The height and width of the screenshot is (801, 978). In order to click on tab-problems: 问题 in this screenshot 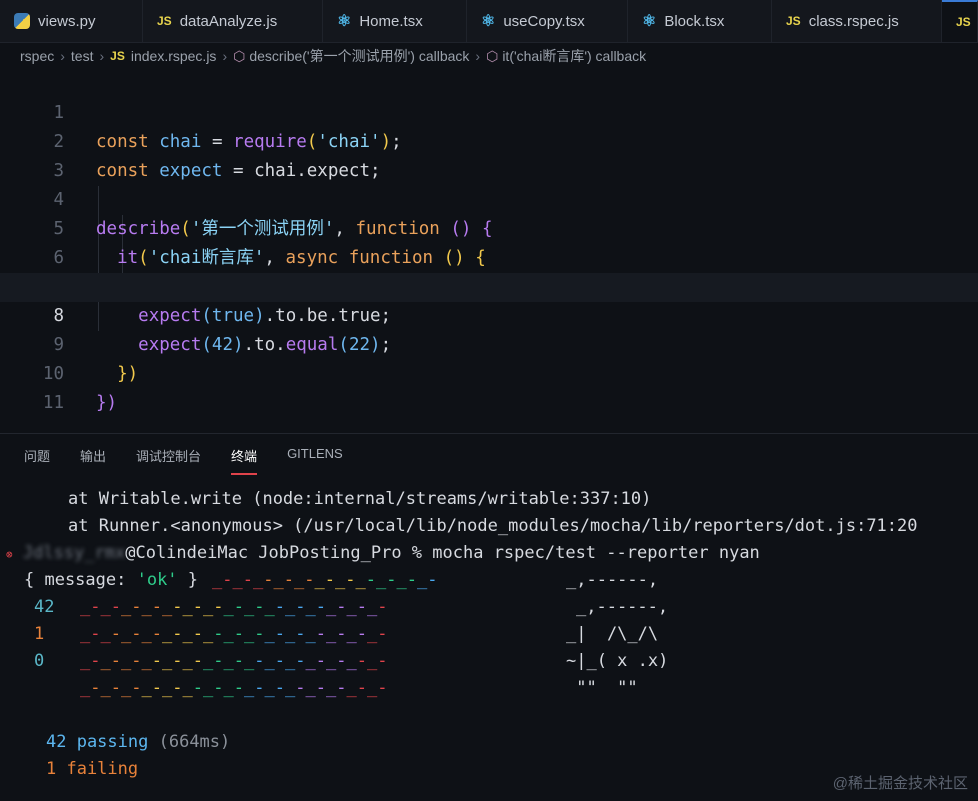, I will do `click(37, 460)`.